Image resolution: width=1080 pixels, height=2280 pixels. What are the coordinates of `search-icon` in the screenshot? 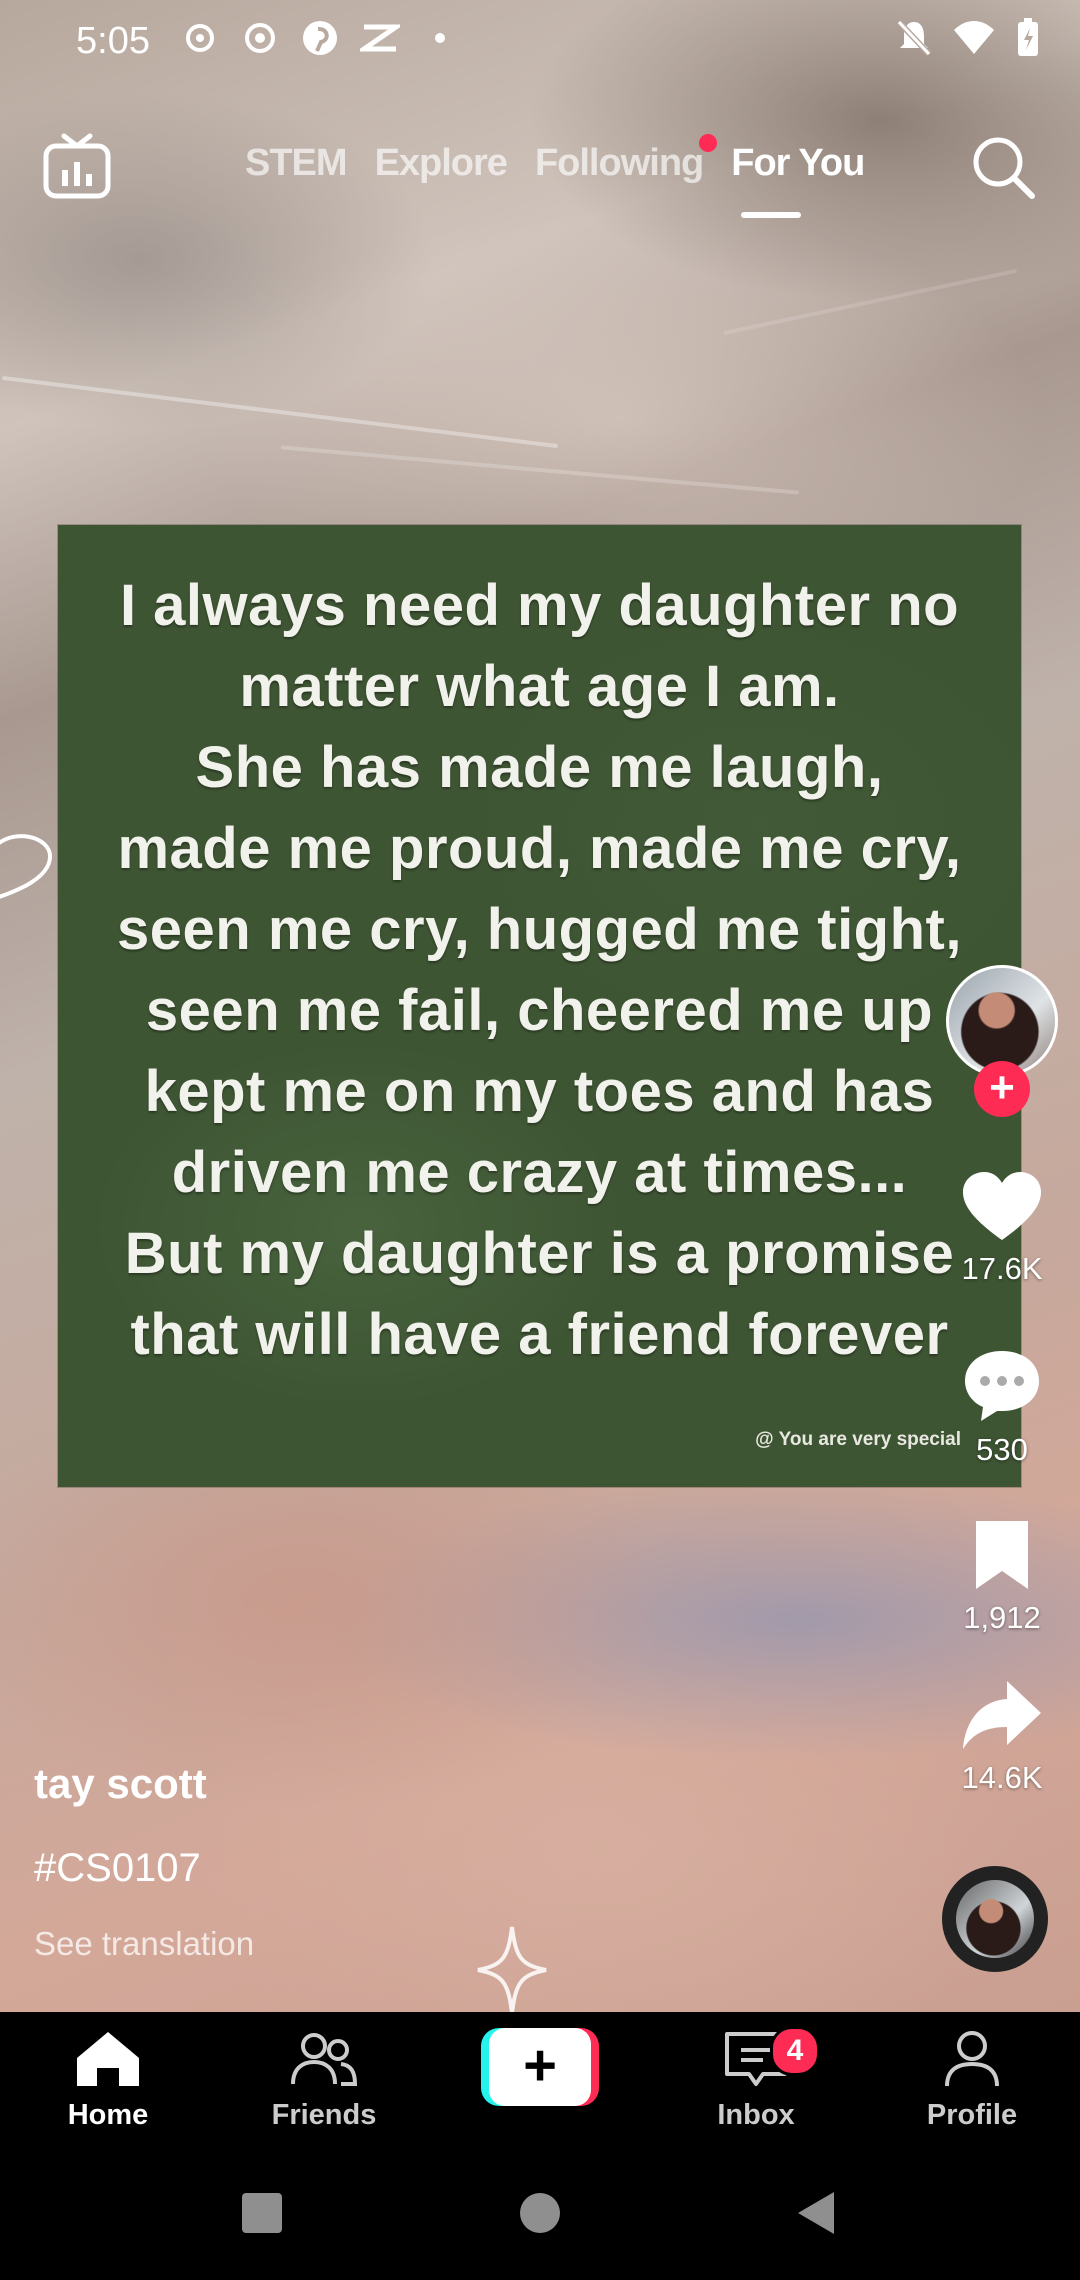 It's located at (1004, 168).